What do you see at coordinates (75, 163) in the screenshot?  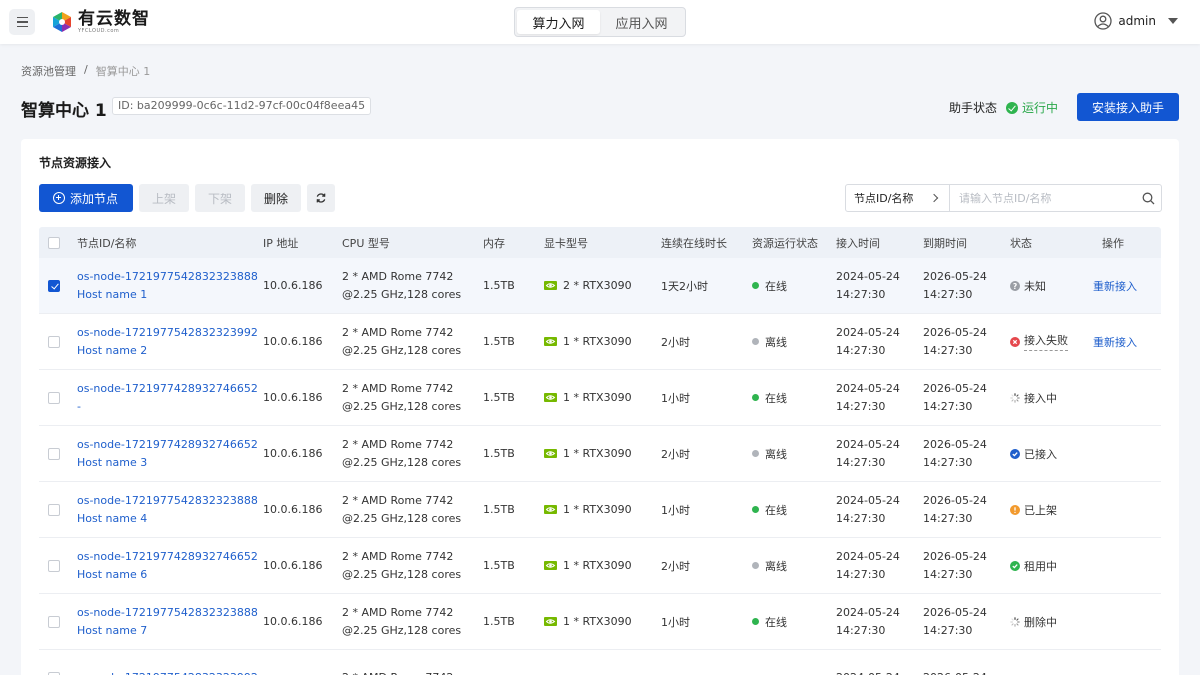 I see `card-title: 节点资源接入` at bounding box center [75, 163].